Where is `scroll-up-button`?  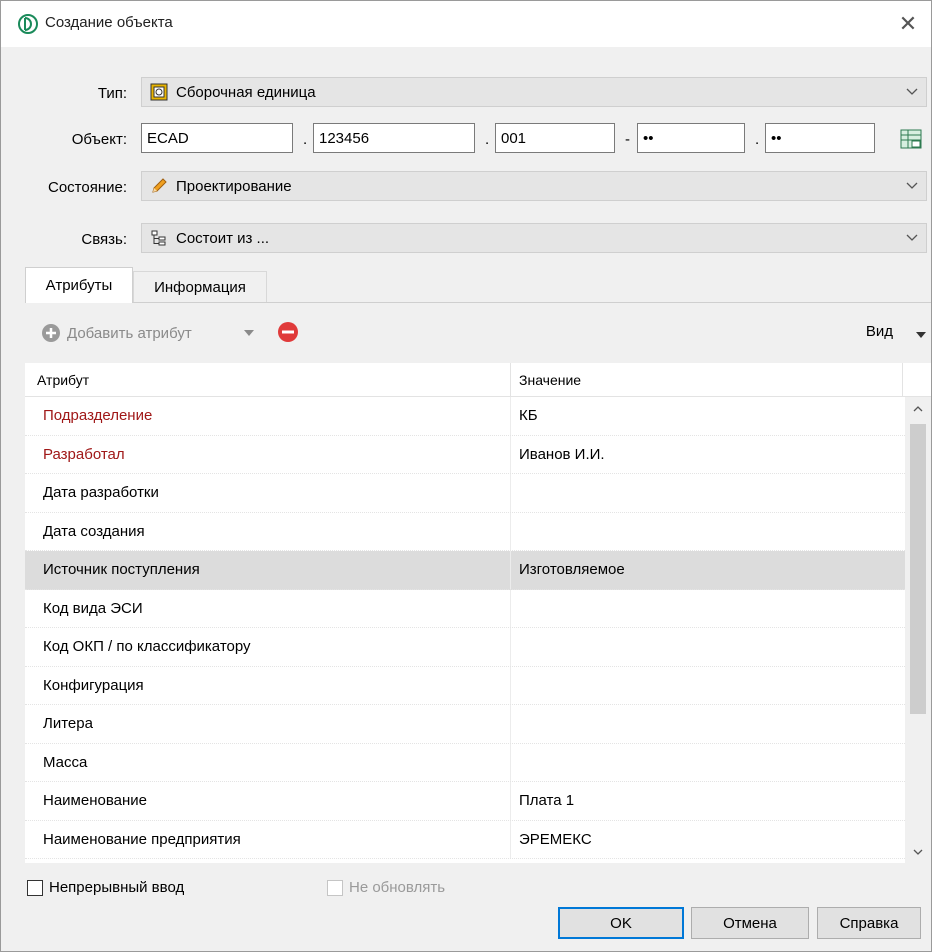 scroll-up-button is located at coordinates (918, 409).